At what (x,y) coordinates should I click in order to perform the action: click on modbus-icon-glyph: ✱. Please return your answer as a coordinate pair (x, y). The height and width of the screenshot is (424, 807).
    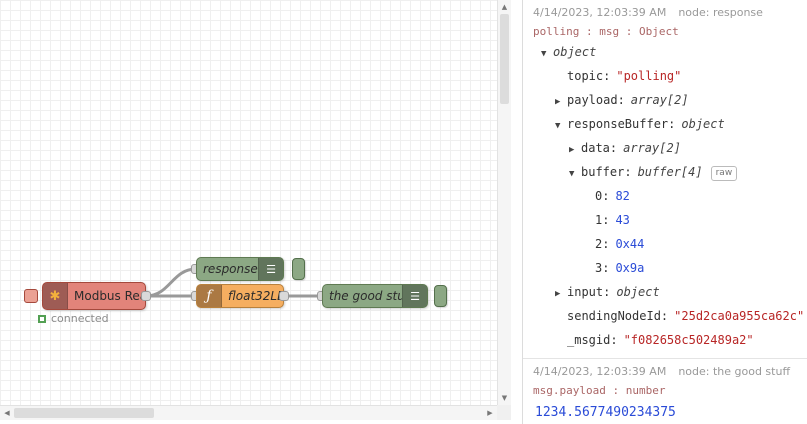
    Looking at the image, I should click on (55, 296).